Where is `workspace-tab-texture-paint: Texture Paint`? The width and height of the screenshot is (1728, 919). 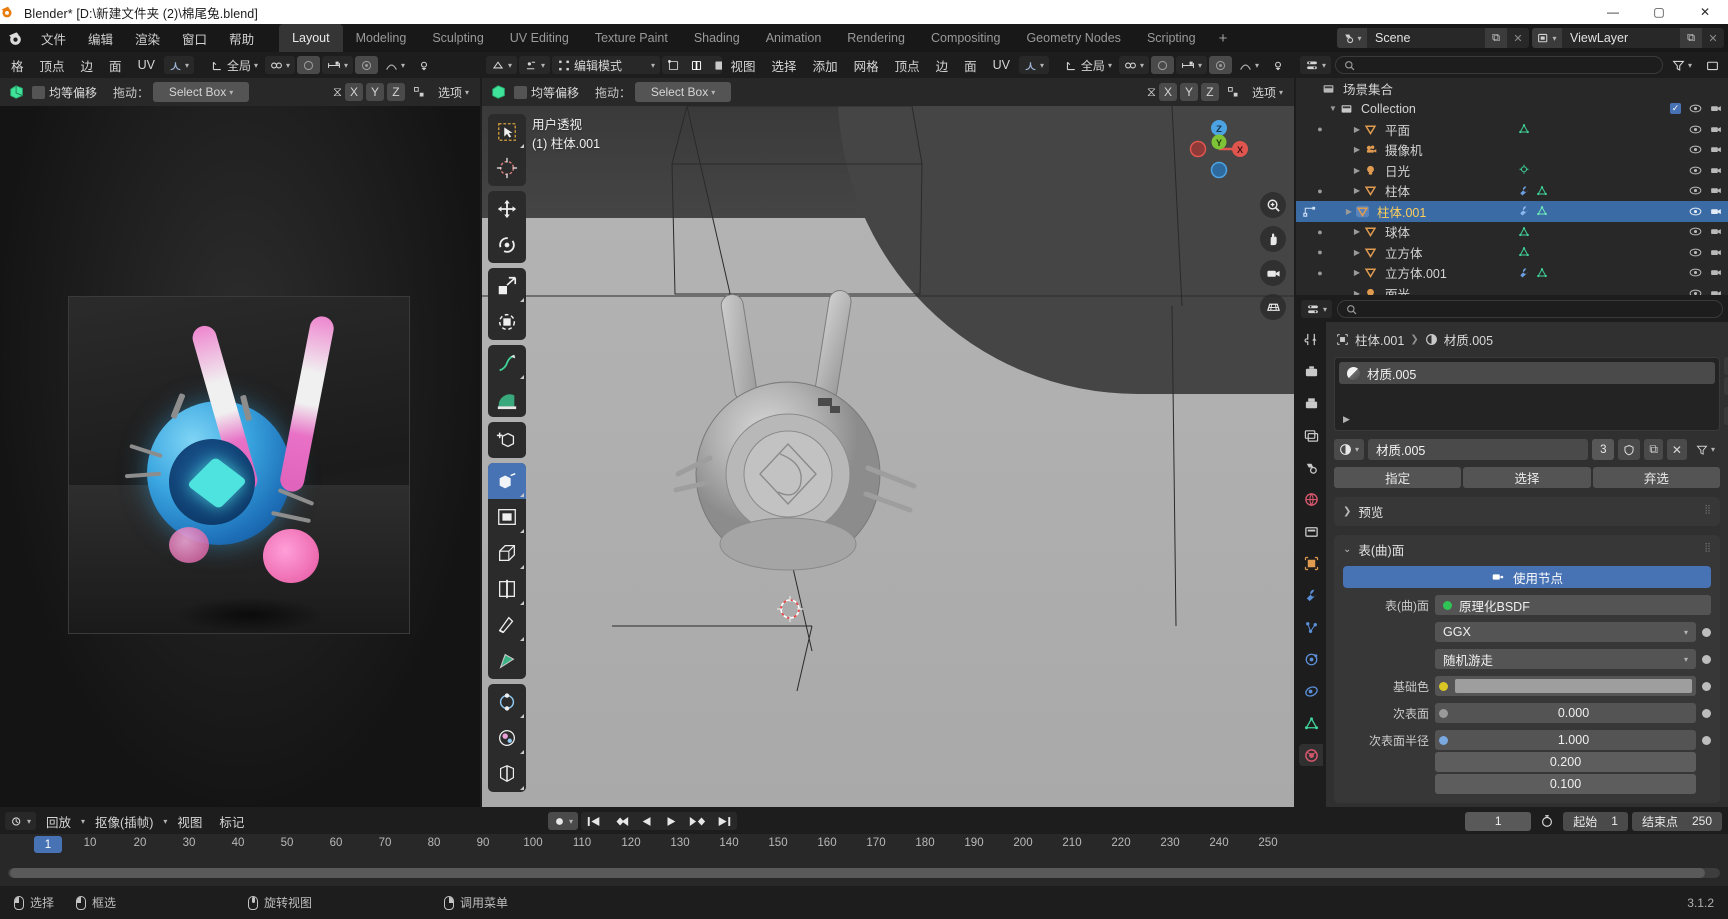 workspace-tab-texture-paint: Texture Paint is located at coordinates (631, 38).